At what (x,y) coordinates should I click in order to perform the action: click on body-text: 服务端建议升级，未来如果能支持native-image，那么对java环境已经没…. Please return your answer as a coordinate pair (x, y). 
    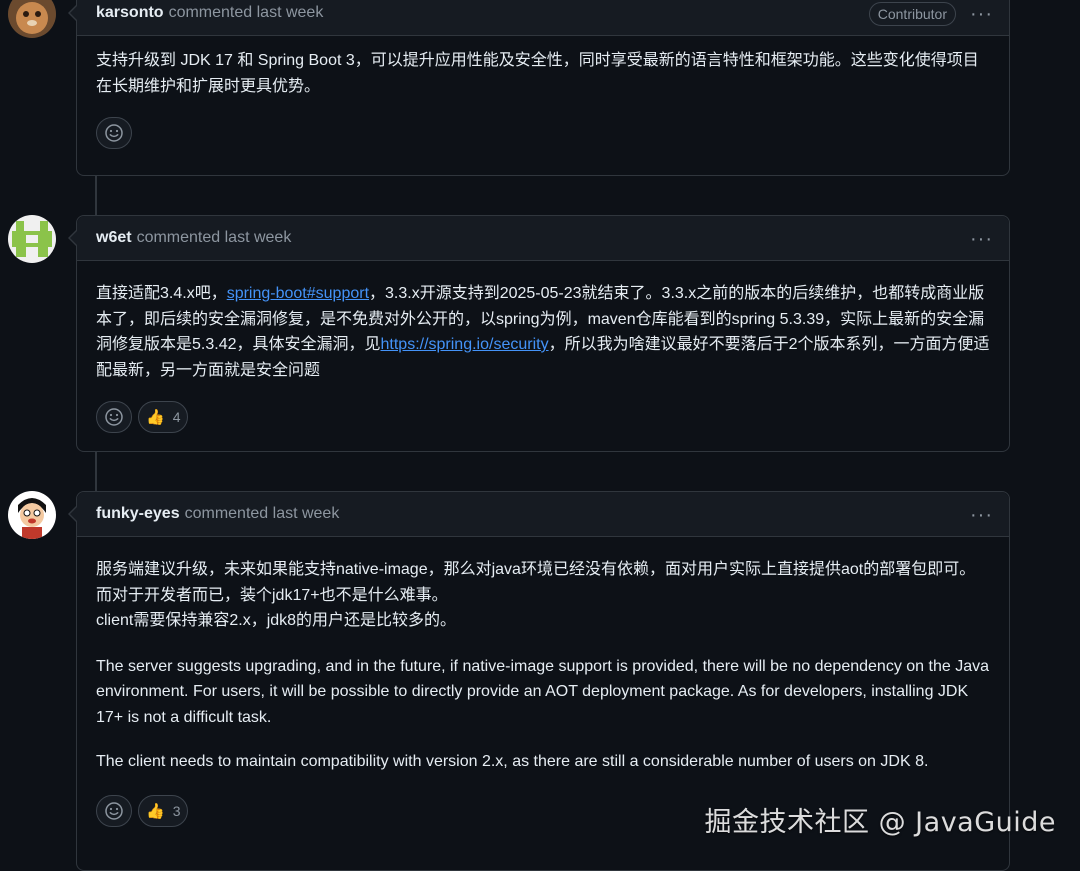
    Looking at the image, I should click on (536, 582).